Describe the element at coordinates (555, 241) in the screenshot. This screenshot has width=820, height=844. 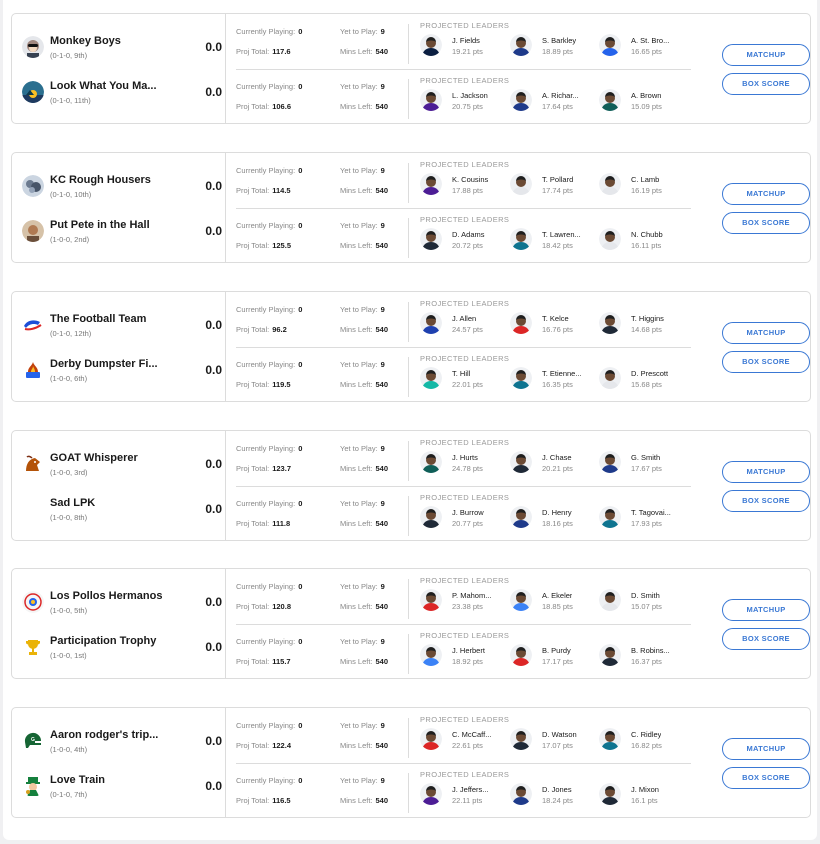
I see `projected-leader: T. Lawren... 18.42 pts` at that location.